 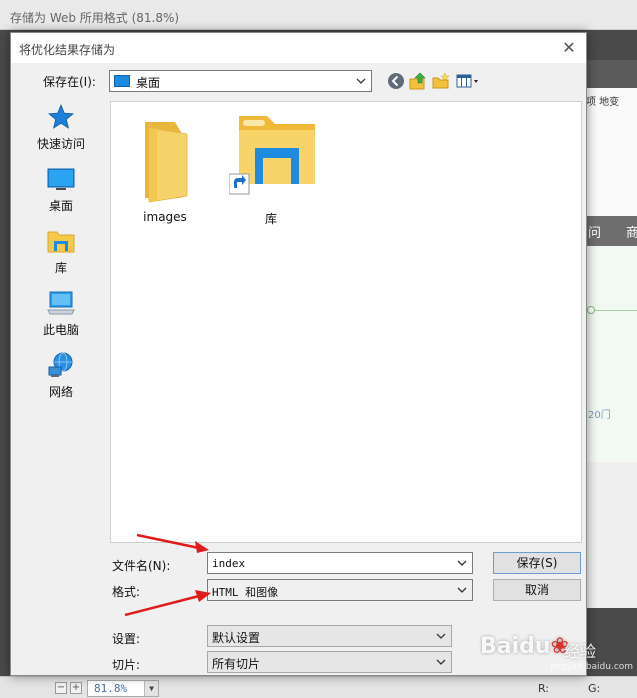 What do you see at coordinates (544, 688) in the screenshot?
I see `readout-r: R:` at bounding box center [544, 688].